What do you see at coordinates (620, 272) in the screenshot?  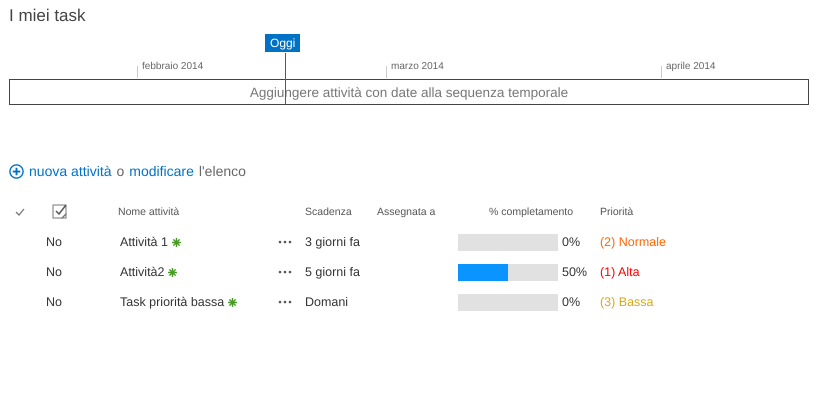 I see `priority-cell-text: (1) Alta` at bounding box center [620, 272].